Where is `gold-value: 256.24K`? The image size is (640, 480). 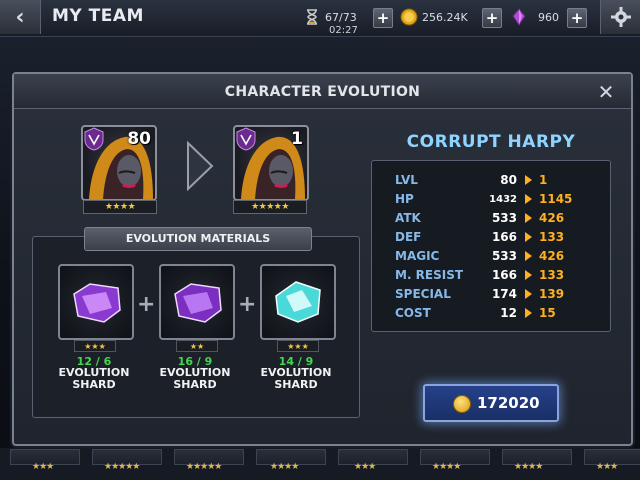
gold-value: 256.24K is located at coordinates (445, 17).